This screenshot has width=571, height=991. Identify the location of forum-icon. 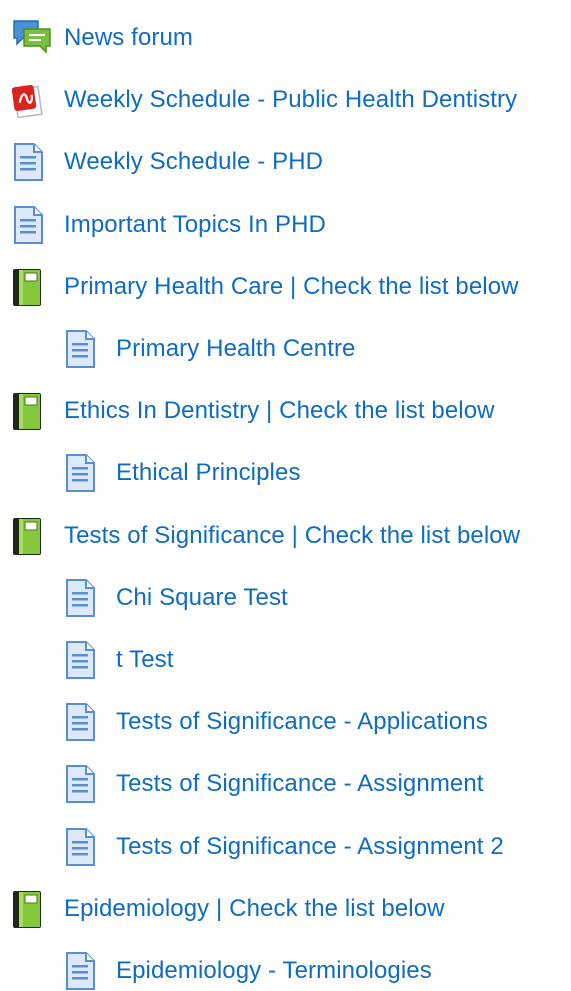
(32, 36).